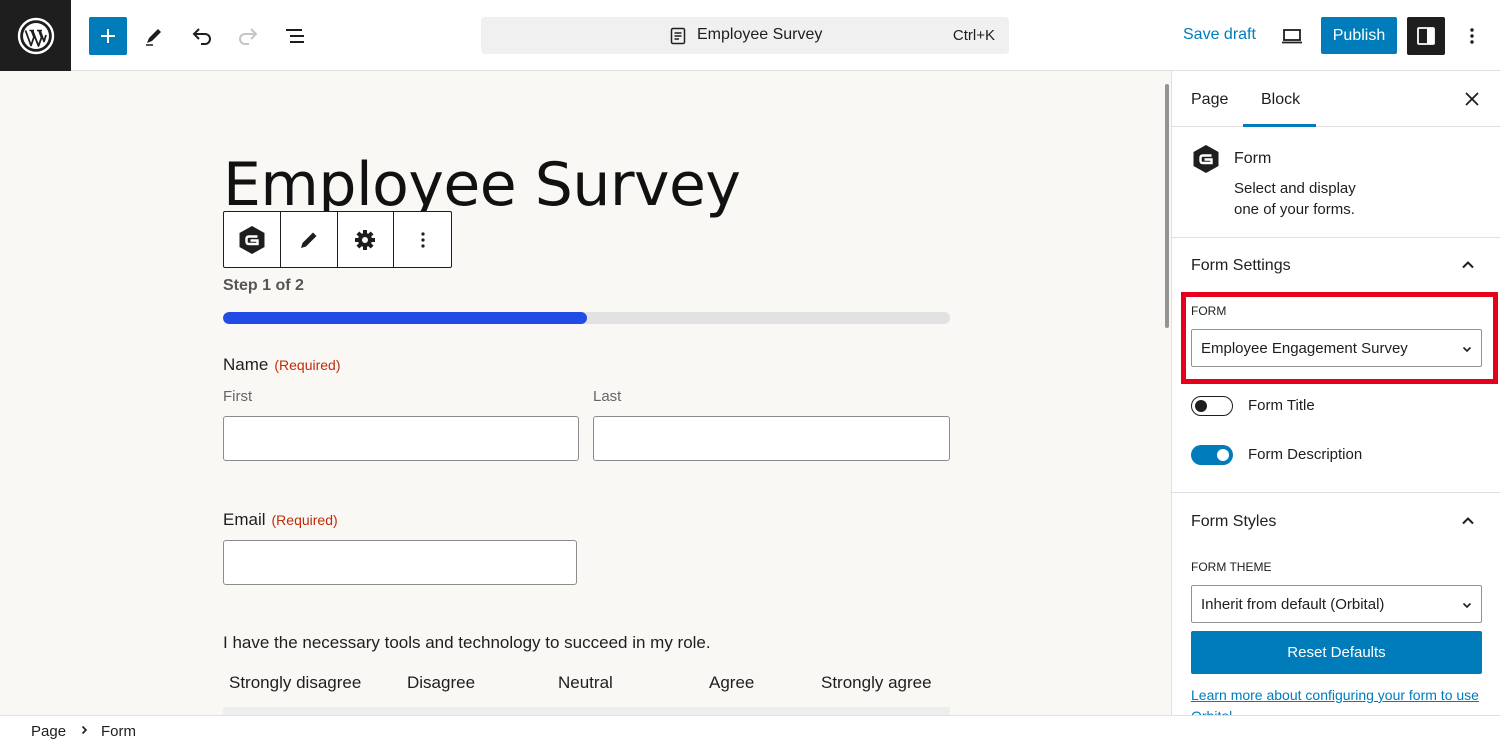 This screenshot has width=1500, height=743. I want to click on publish-button: Publish, so click(1359, 35).